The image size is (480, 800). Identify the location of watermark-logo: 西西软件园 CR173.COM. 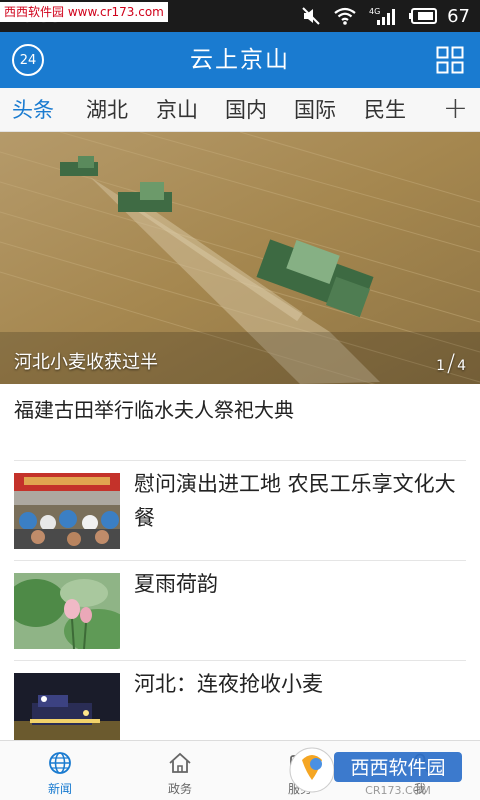
(375, 772).